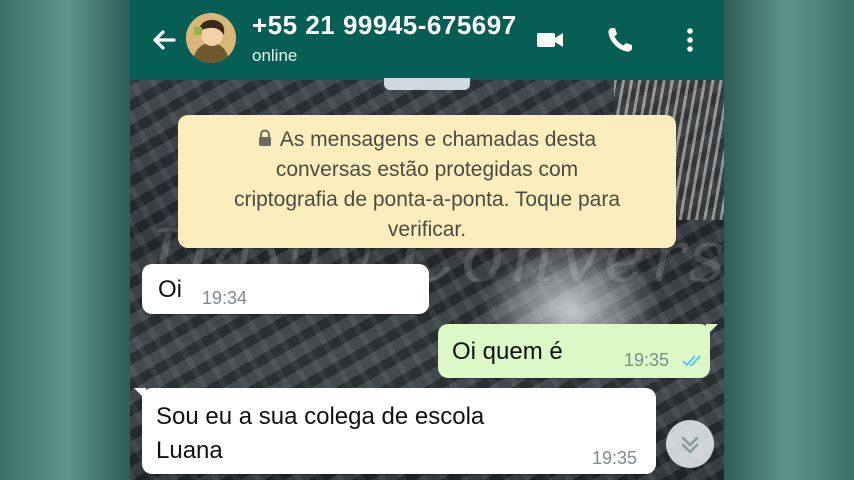  What do you see at coordinates (225, 298) in the screenshot?
I see `message-time: 19:34` at bounding box center [225, 298].